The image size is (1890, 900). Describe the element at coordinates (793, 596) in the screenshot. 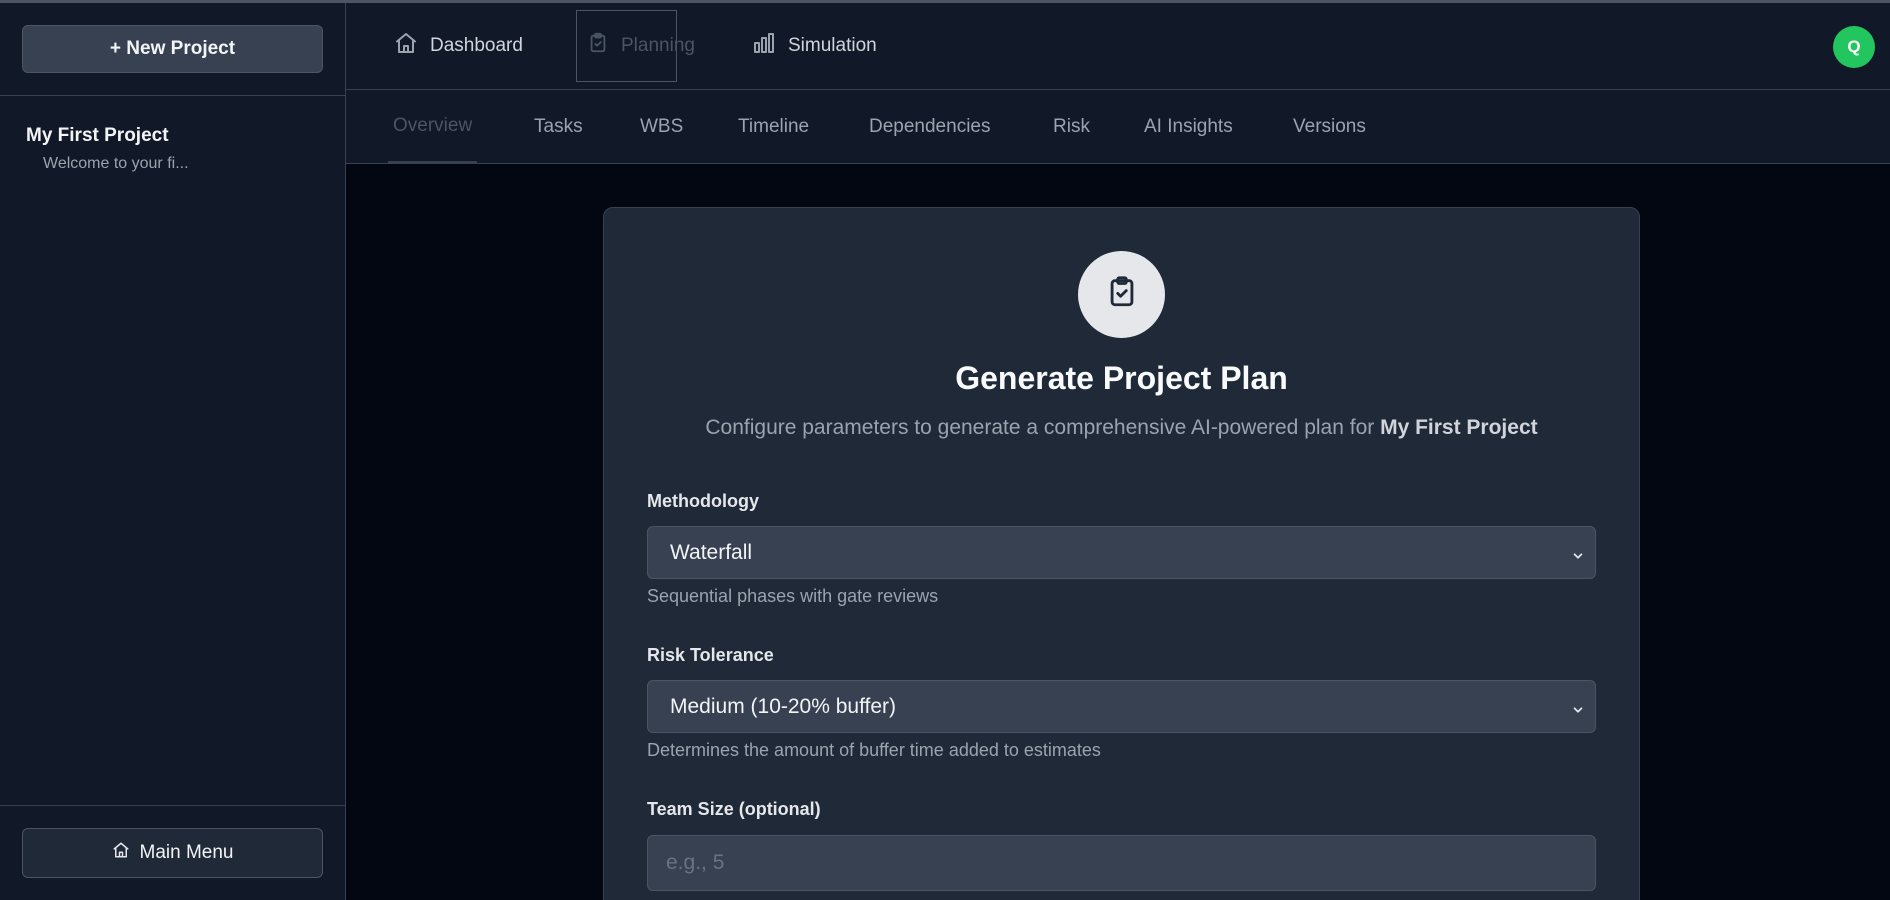

I see `methodology-help: Sequential phases with gate reviews` at that location.